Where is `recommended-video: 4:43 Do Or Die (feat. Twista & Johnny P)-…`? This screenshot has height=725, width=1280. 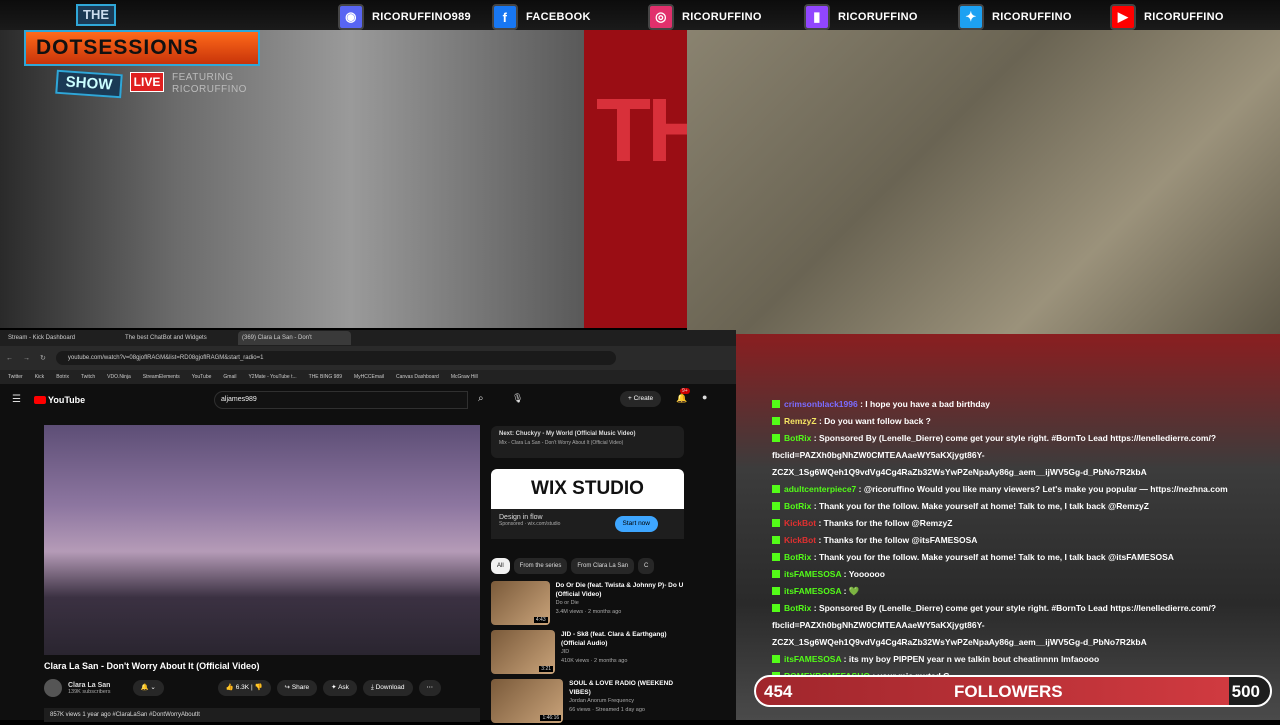
recommended-video: 4:43 Do Or Die (feat. Twista & Johnny P)-… is located at coordinates (587, 604).